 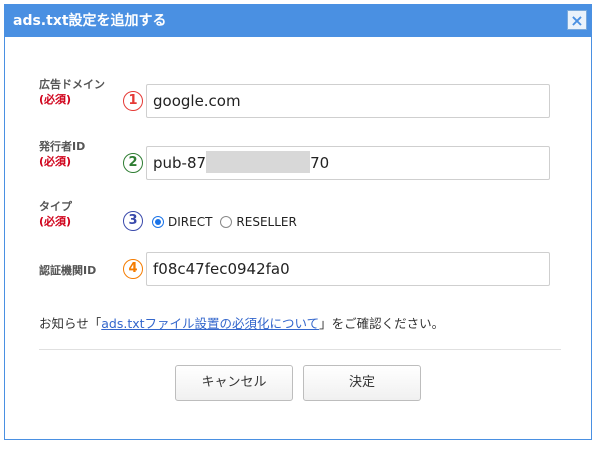 I want to click on cert-label-text: 認証機関ID, so click(x=68, y=270).